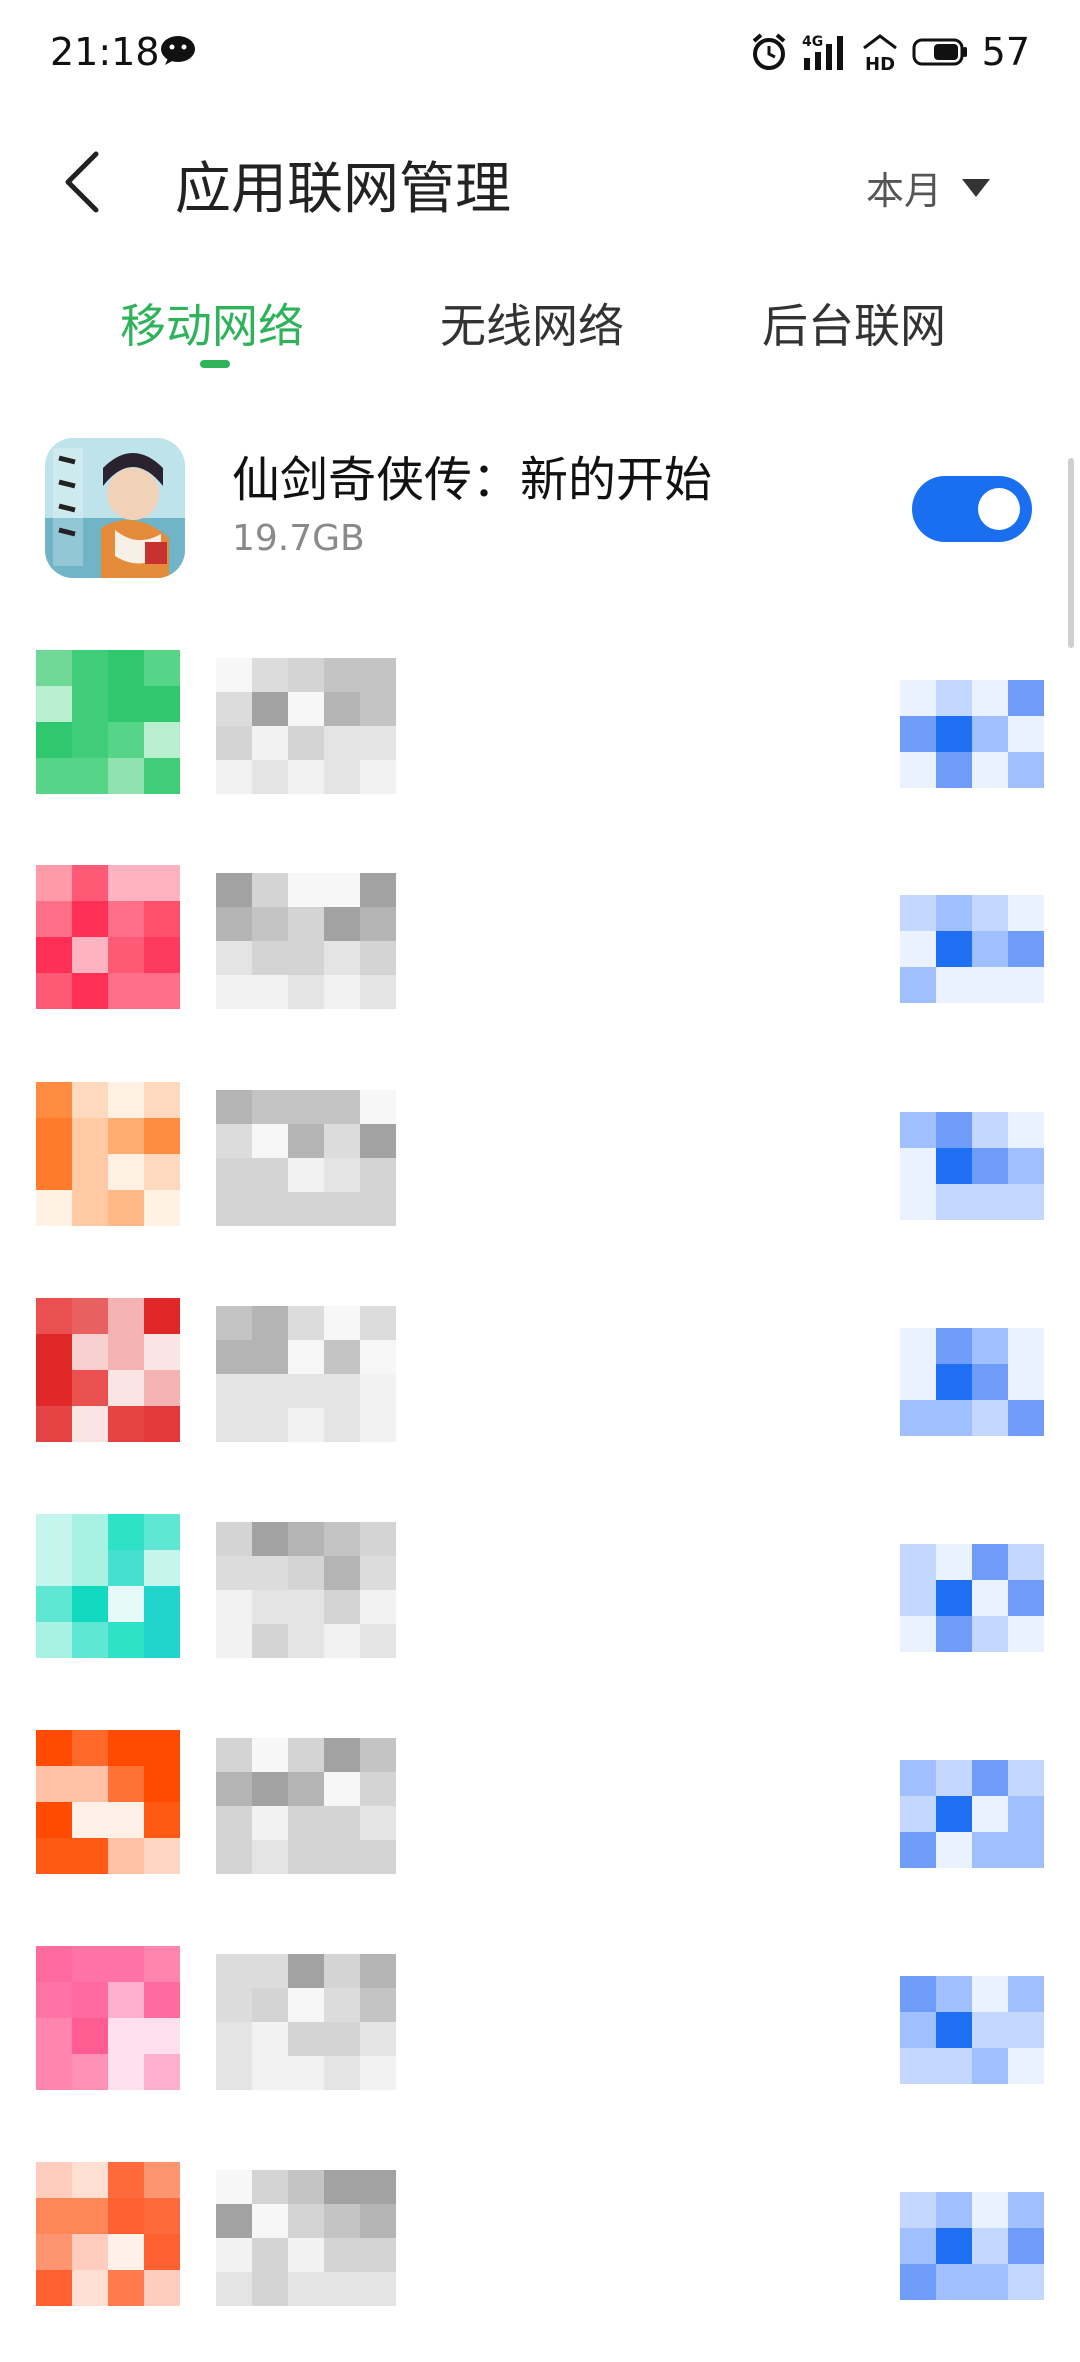 The image size is (1080, 2362). What do you see at coordinates (1071, 553) in the screenshot?
I see `scrollbar` at bounding box center [1071, 553].